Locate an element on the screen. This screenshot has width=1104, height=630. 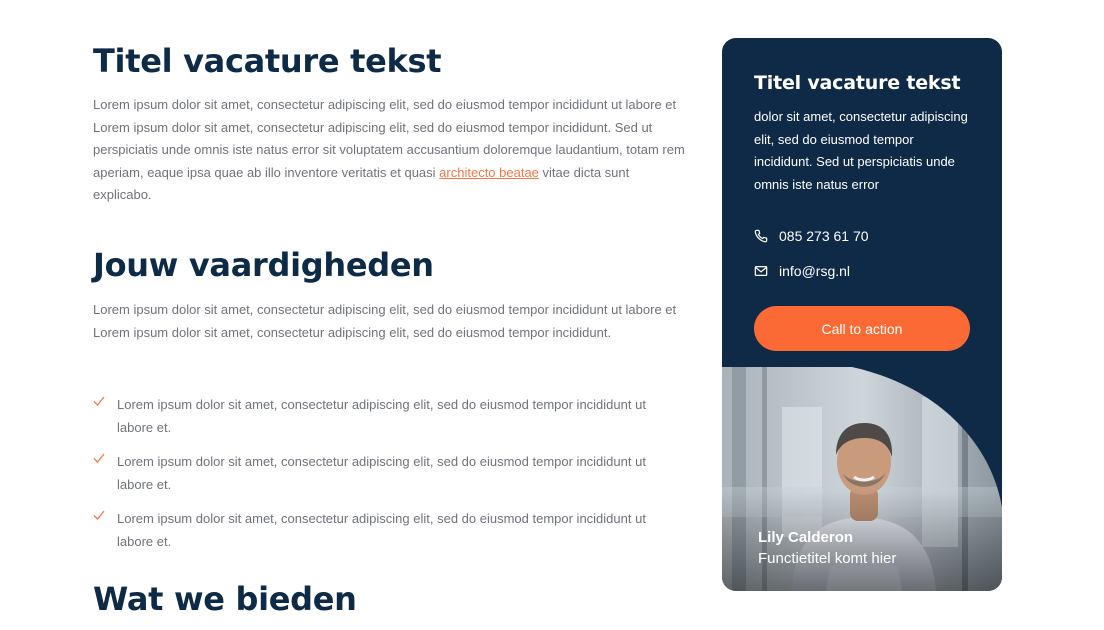
phone-number: 085 273 61 70 is located at coordinates (824, 236).